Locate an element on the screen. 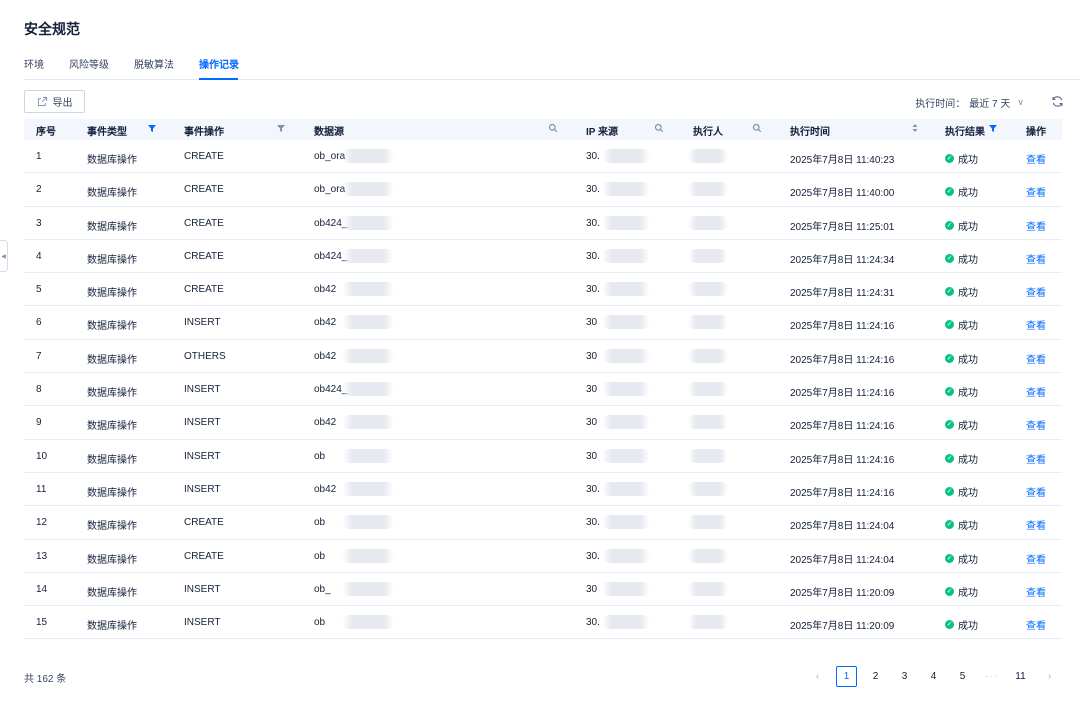 The height and width of the screenshot is (705, 1080). page-button-11: 11 is located at coordinates (1020, 676).